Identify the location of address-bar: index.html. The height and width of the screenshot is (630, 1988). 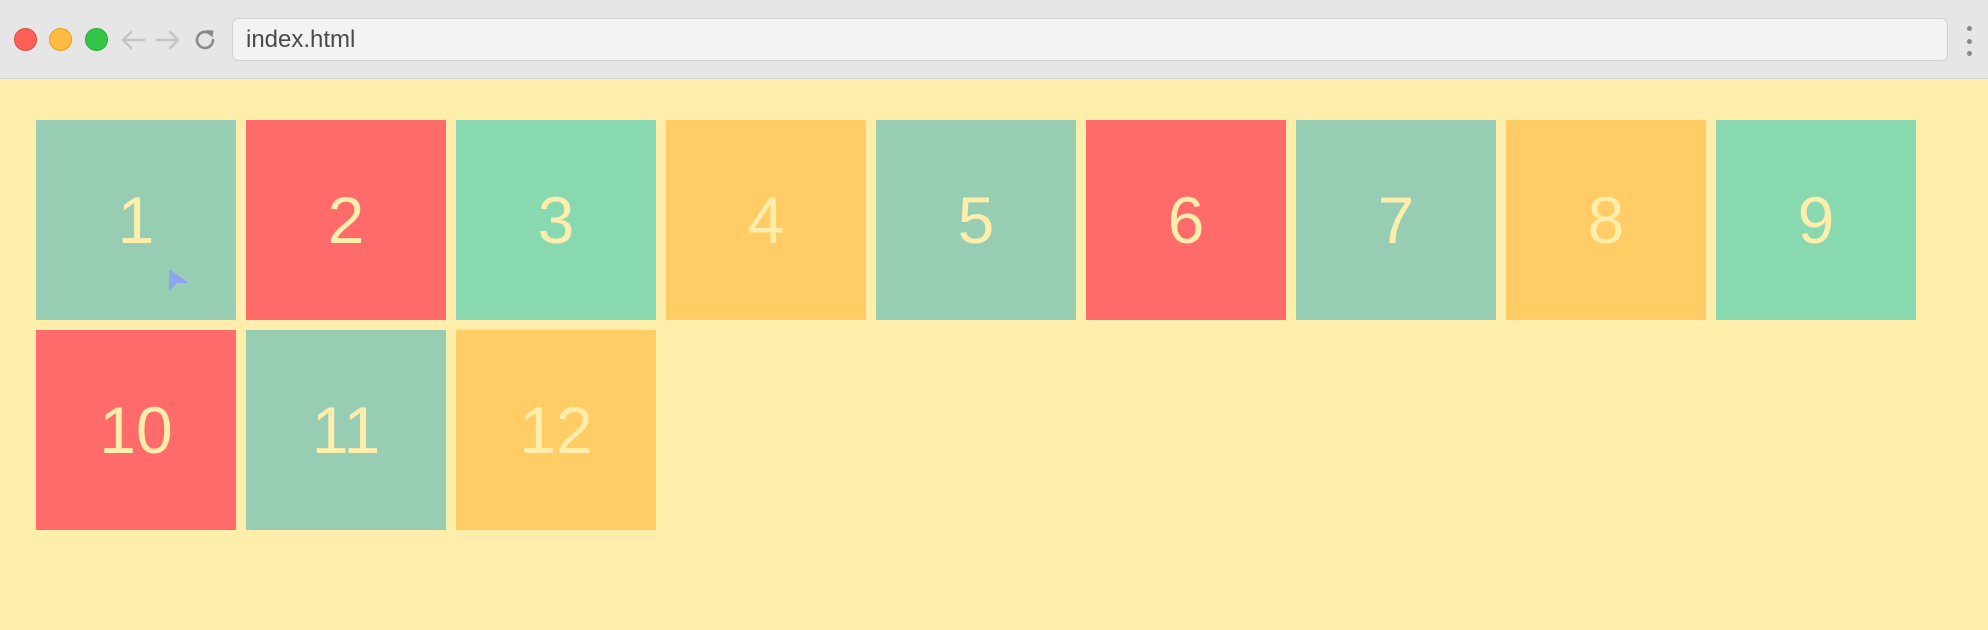
(1090, 39).